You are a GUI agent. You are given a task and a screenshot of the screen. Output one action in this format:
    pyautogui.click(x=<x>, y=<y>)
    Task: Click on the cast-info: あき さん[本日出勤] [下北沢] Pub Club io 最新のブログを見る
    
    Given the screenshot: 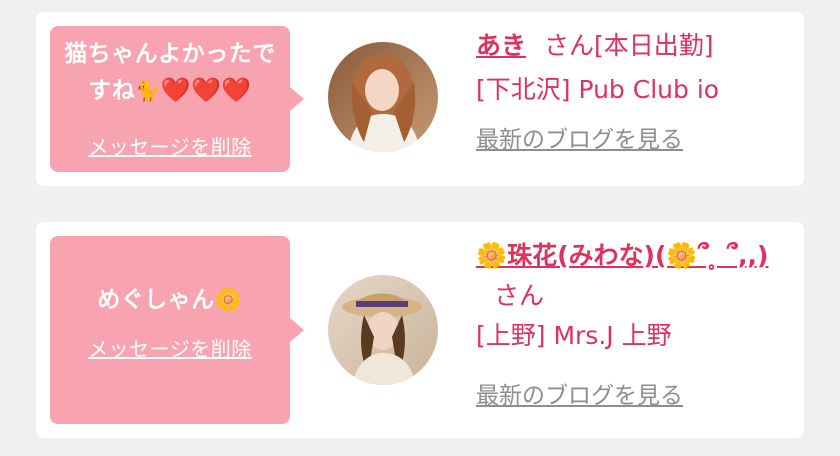 What is the action you would take?
    pyautogui.click(x=630, y=90)
    